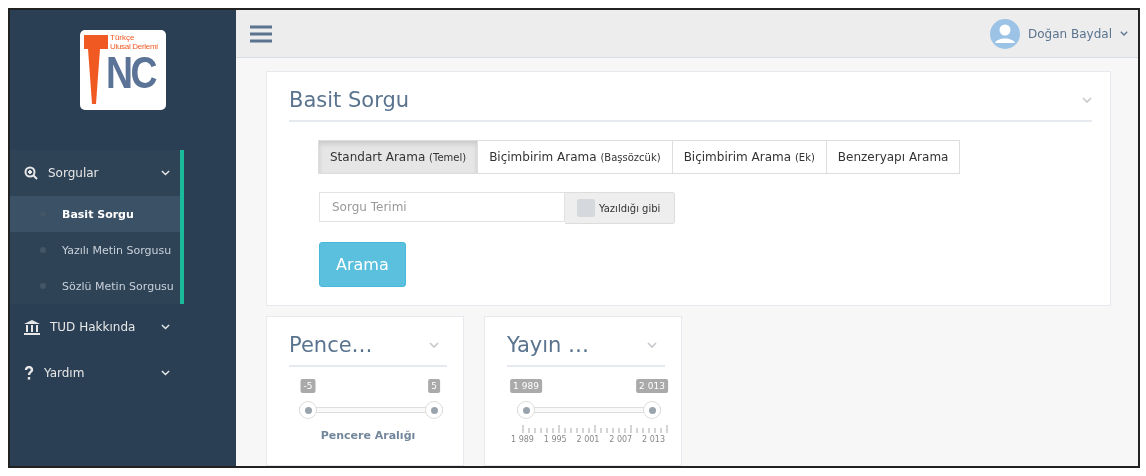 The image size is (1146, 476). What do you see at coordinates (588, 439) in the screenshot?
I see `scale-label: 2 001` at bounding box center [588, 439].